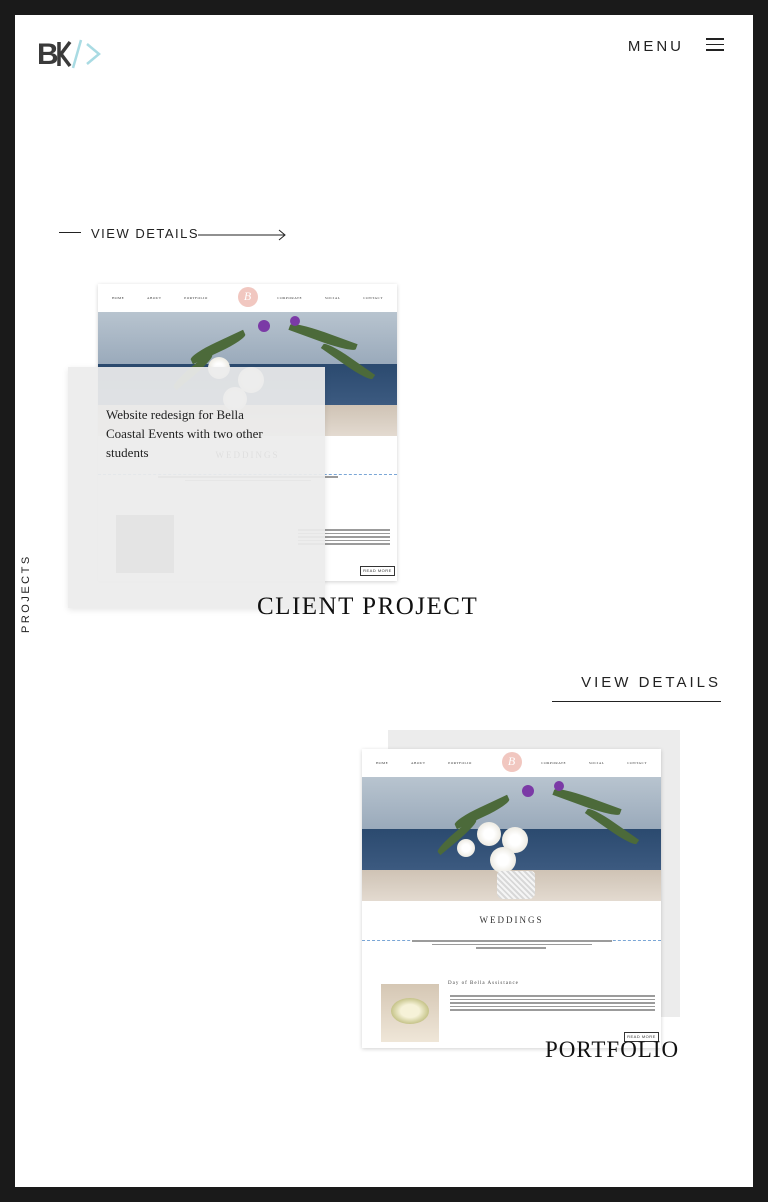 This screenshot has height=1202, width=768. What do you see at coordinates (656, 46) in the screenshot?
I see `menu-button-label: MENU` at bounding box center [656, 46].